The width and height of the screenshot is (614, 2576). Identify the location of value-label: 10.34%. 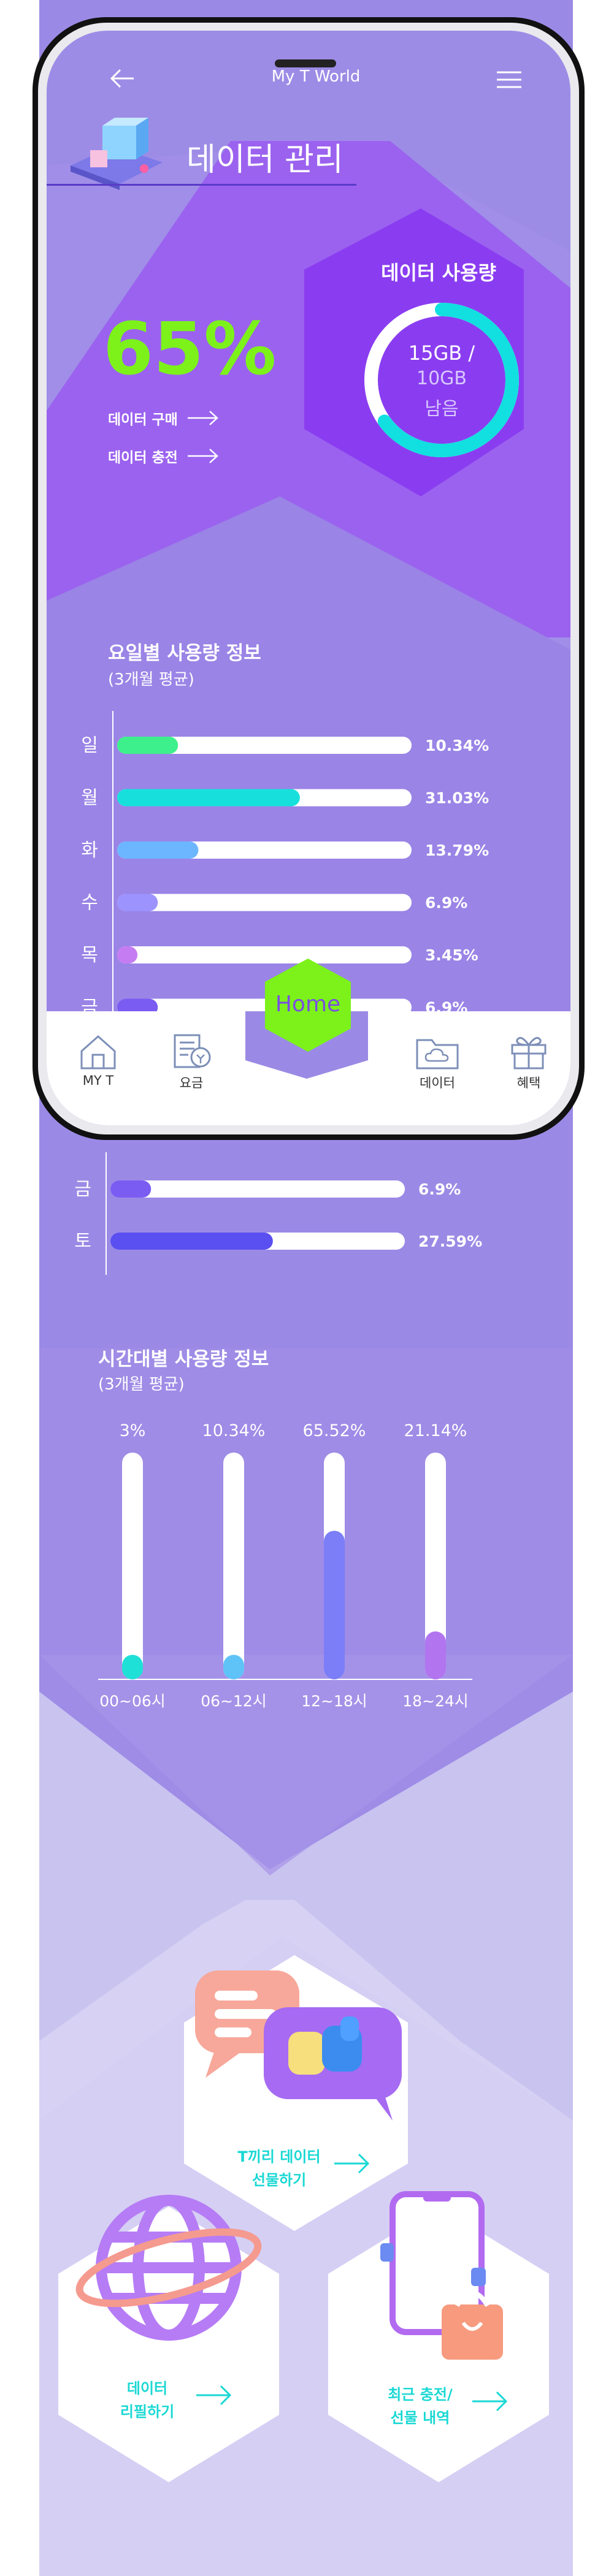
(457, 745).